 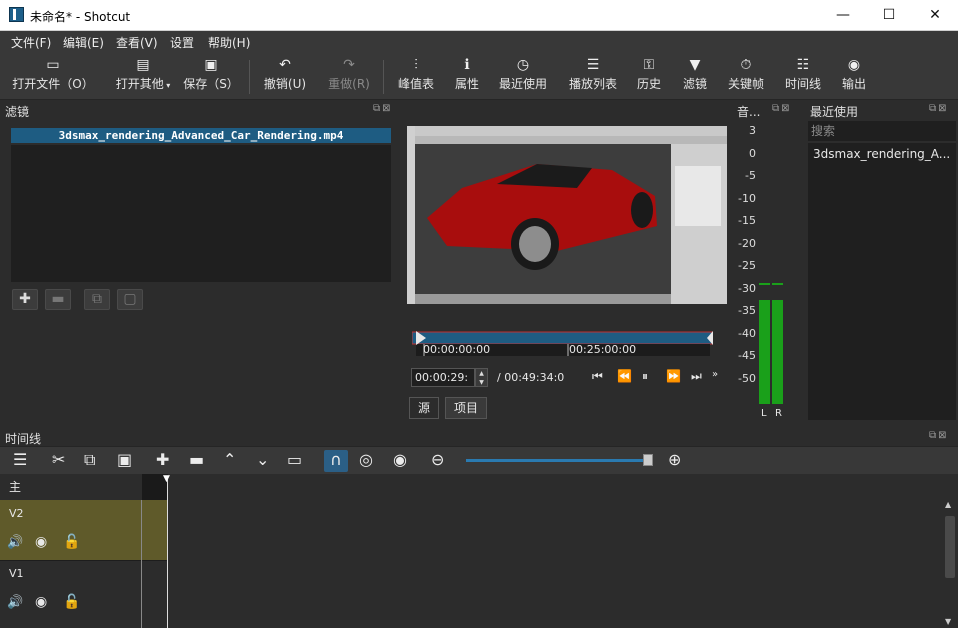 I want to click on list-icon: ☰, so click(x=593, y=65).